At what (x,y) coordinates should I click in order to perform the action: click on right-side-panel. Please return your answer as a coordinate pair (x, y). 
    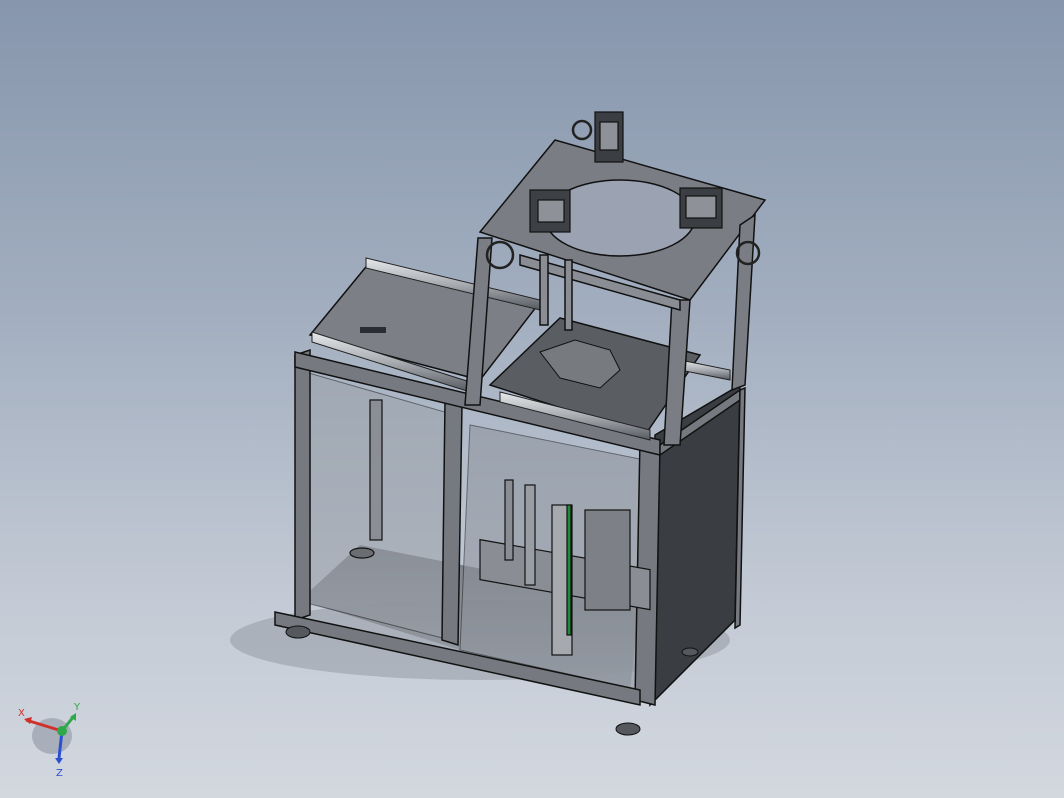
    Looking at the image, I should click on (695, 545).